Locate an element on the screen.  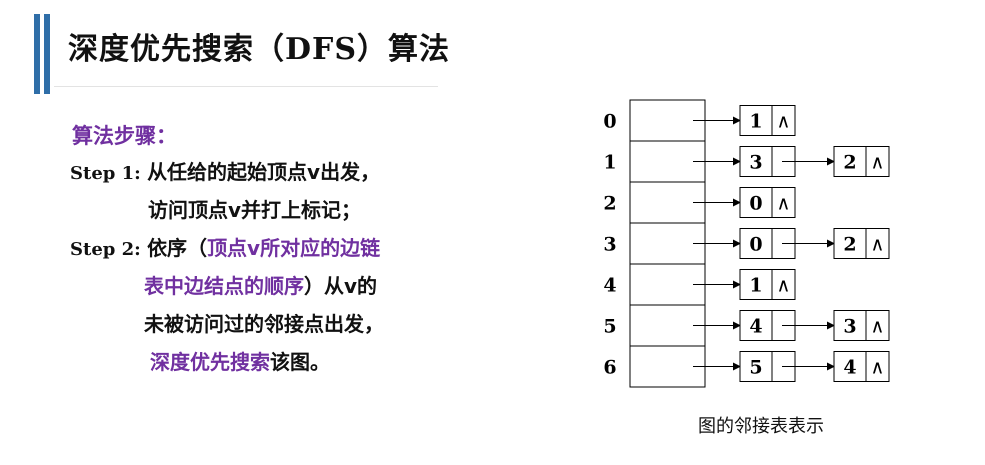
vertex-label: 6 is located at coordinates (609, 368).